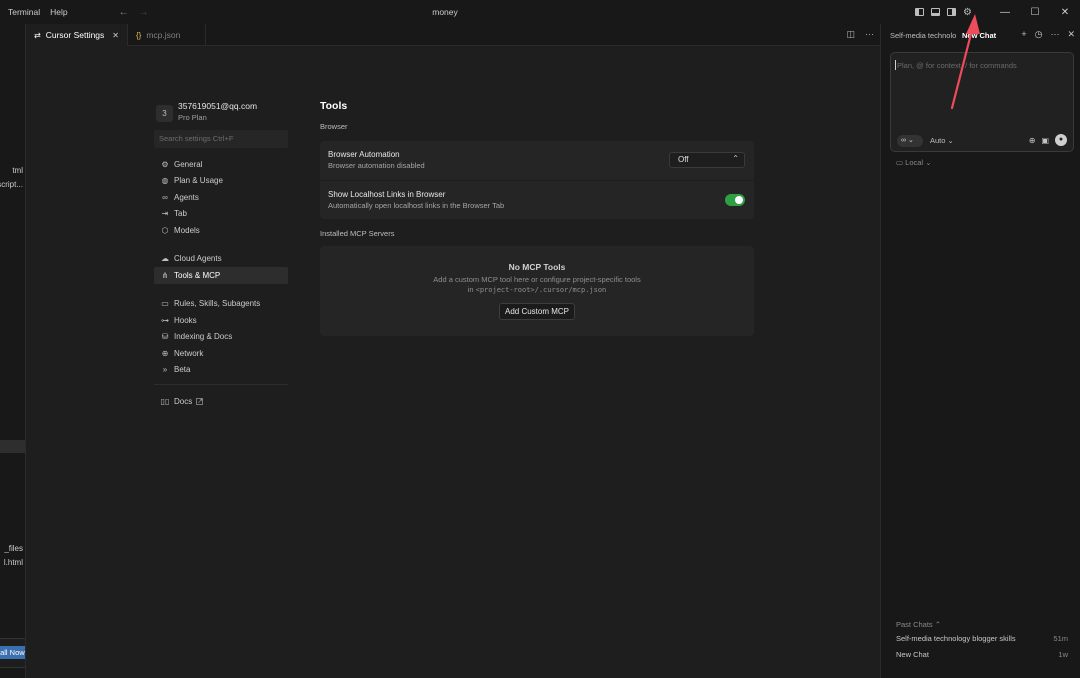 This screenshot has width=1080, height=678. I want to click on infinity-icon: ∞, so click(903, 140).